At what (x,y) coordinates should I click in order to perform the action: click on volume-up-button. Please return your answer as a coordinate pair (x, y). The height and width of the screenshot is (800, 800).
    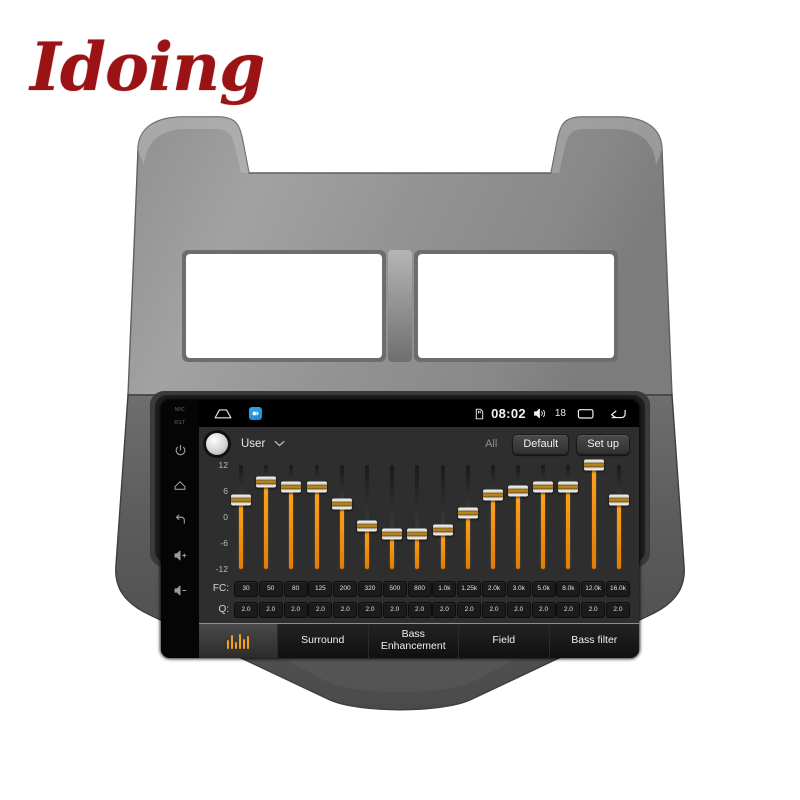
    Looking at the image, I should click on (180, 555).